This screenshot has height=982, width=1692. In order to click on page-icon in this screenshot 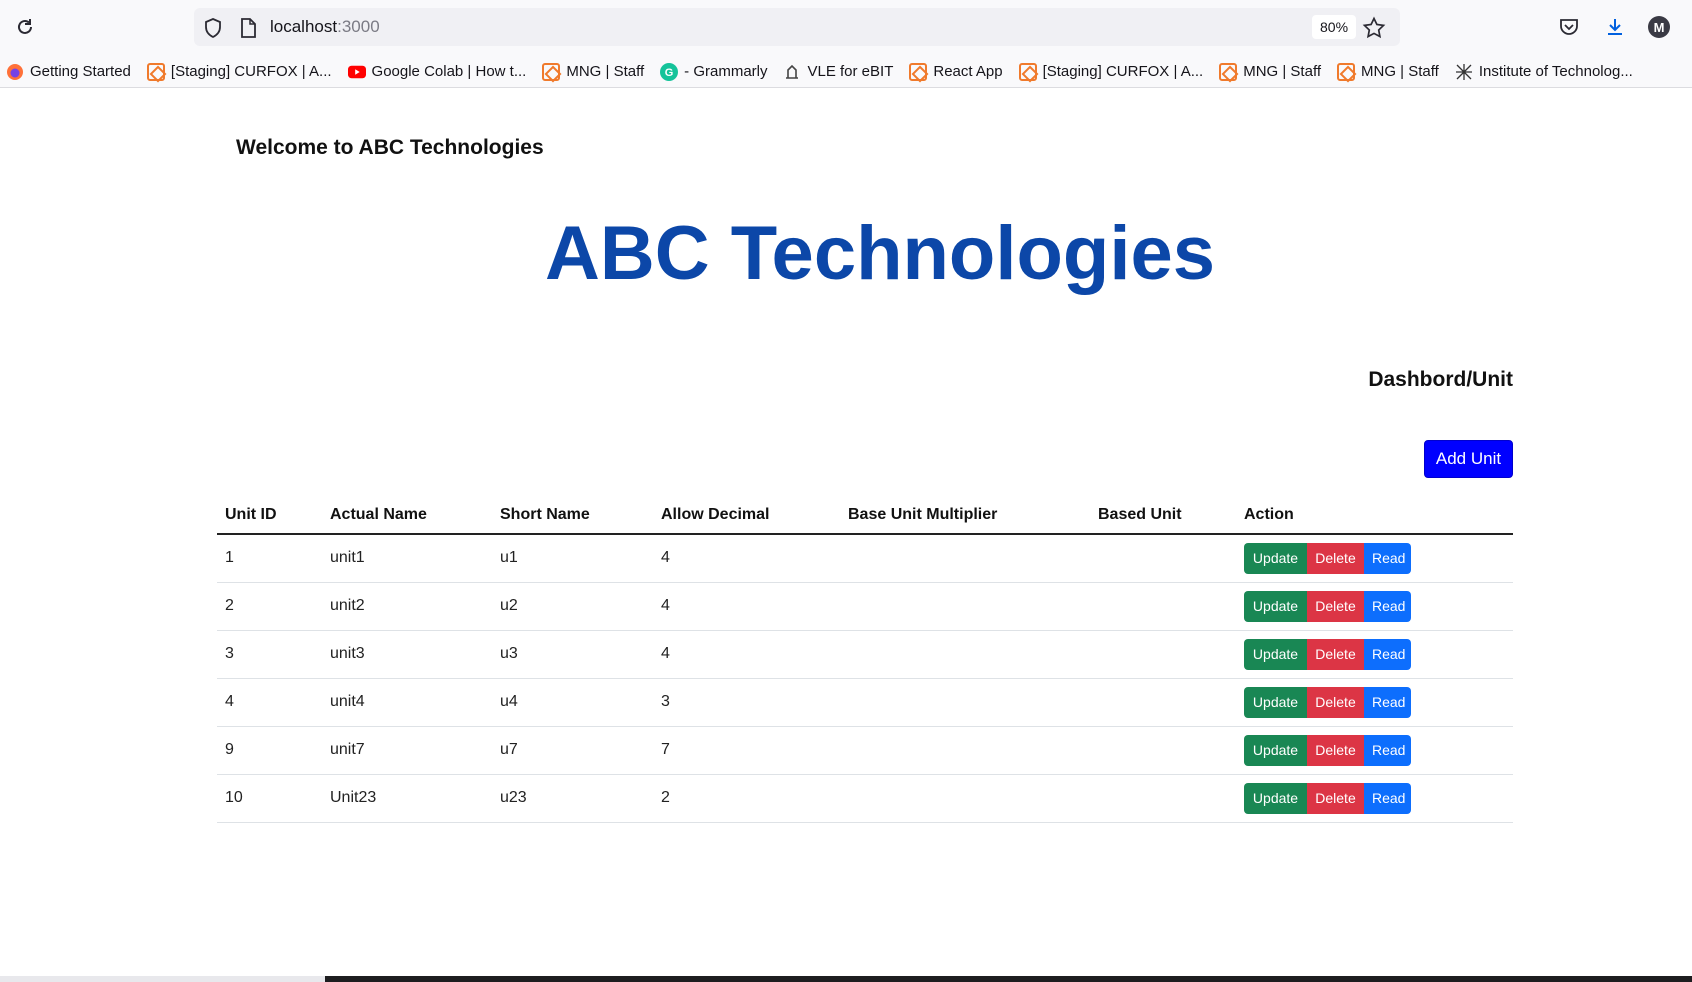, I will do `click(248, 28)`.